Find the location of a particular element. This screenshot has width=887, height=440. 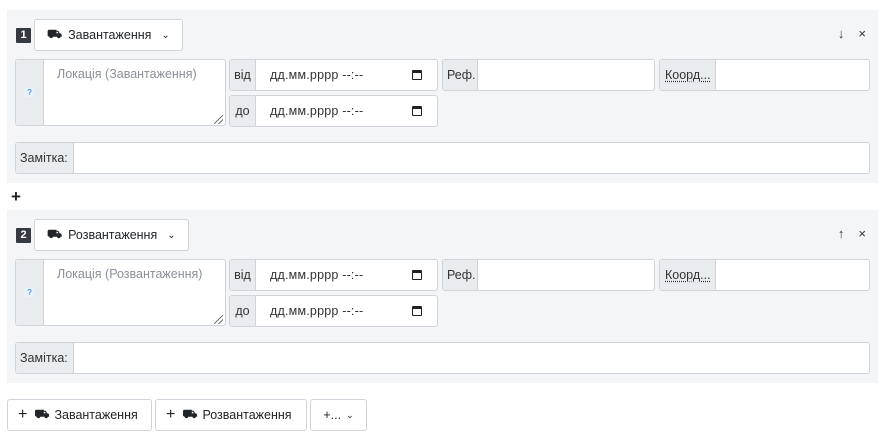

more-stop-types-dropdown: +... ⌄ is located at coordinates (338, 415).